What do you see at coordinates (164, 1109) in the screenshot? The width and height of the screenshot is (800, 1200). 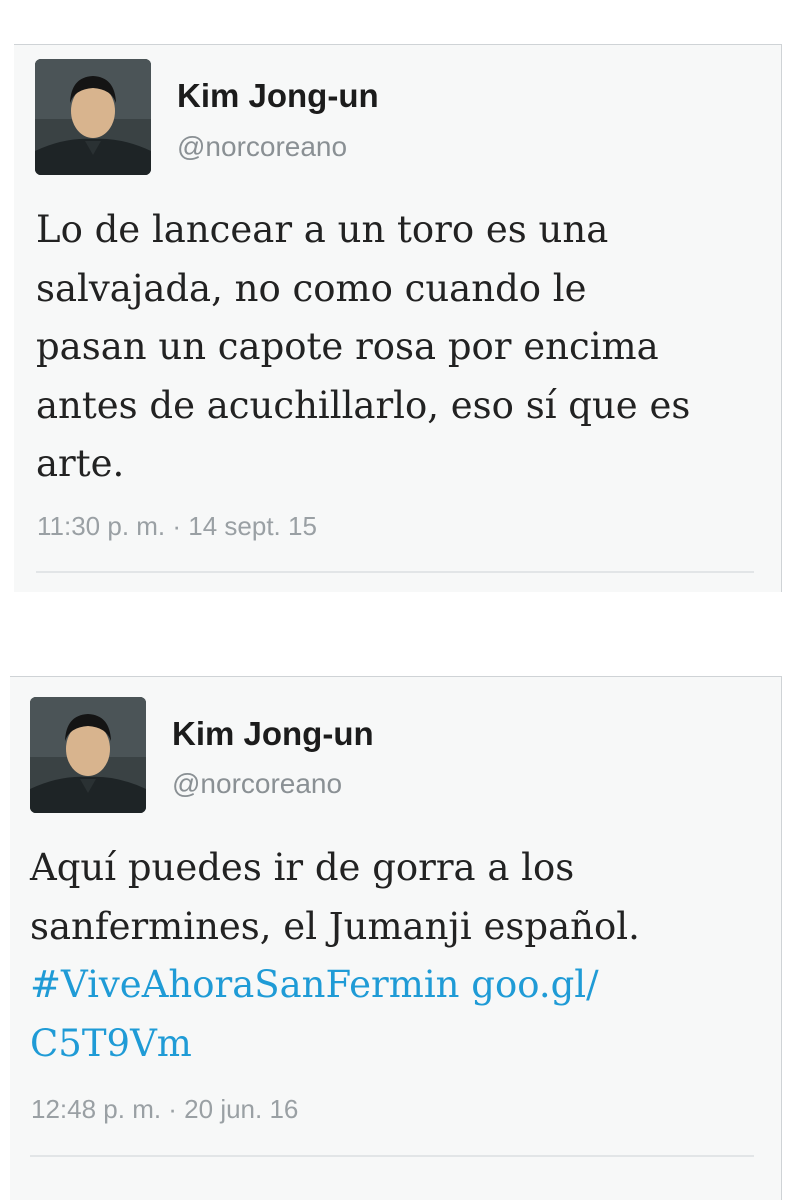 I see `tweet-timestamp: 12:48 p. m. · 20 jun. 16` at bounding box center [164, 1109].